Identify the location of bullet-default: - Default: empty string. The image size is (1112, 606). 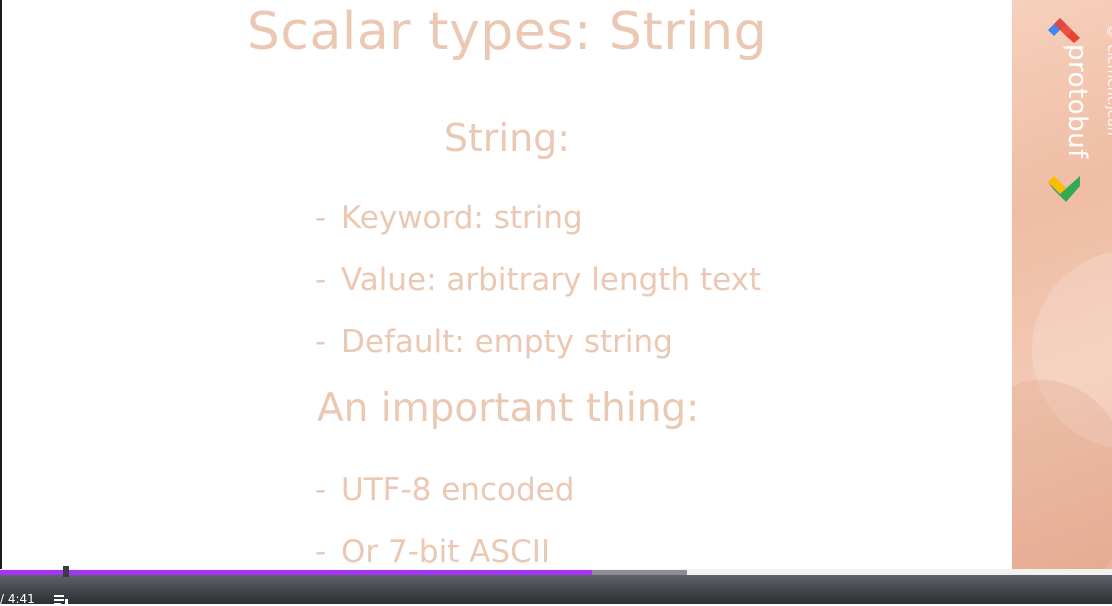
(494, 342).